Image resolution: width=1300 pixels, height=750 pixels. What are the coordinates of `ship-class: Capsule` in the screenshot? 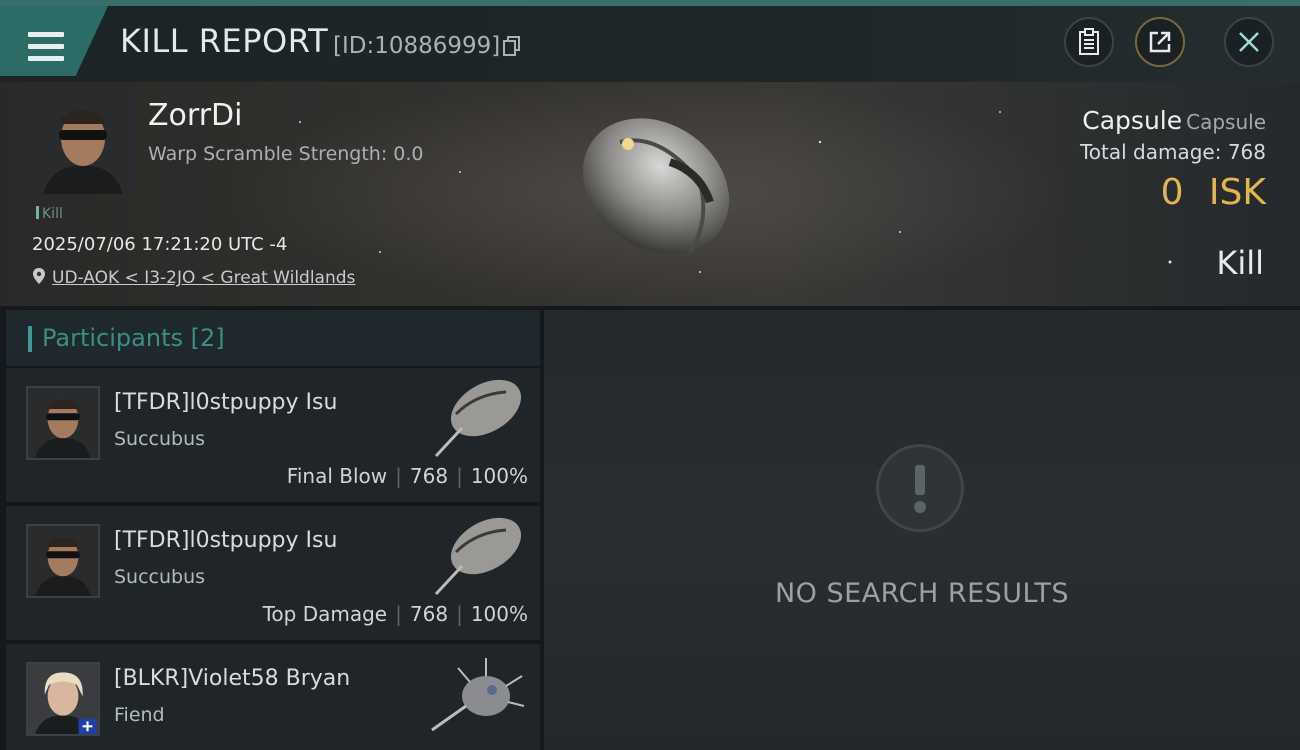 It's located at (1226, 122).